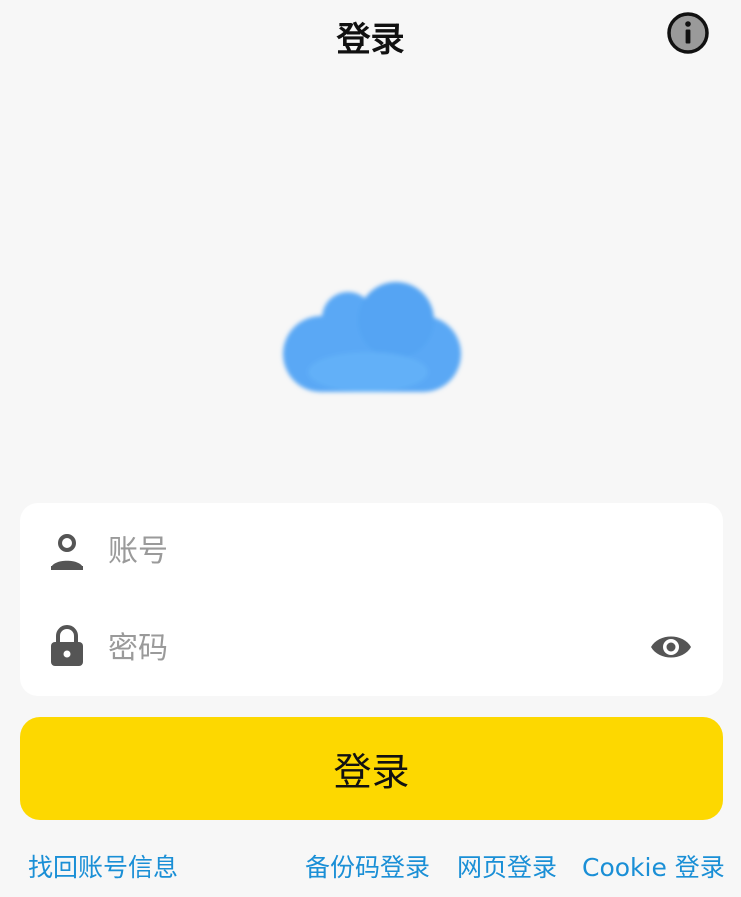 This screenshot has height=897, width=741. I want to click on backup-code-login-link: 备份码登录, so click(367, 866).